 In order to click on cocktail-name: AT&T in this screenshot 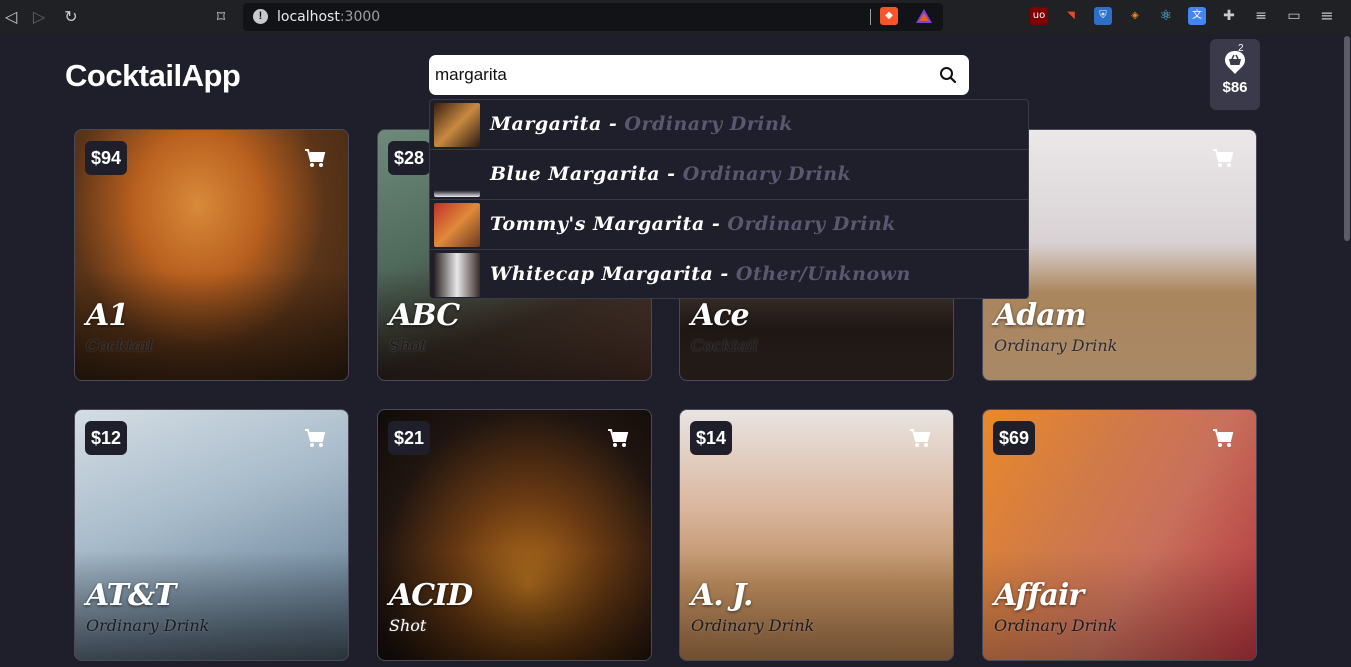, I will do `click(131, 595)`.